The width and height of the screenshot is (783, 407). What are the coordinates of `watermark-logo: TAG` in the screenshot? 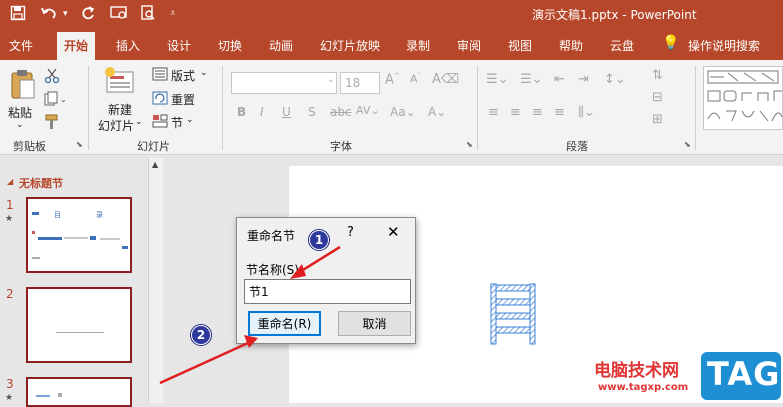 It's located at (741, 376).